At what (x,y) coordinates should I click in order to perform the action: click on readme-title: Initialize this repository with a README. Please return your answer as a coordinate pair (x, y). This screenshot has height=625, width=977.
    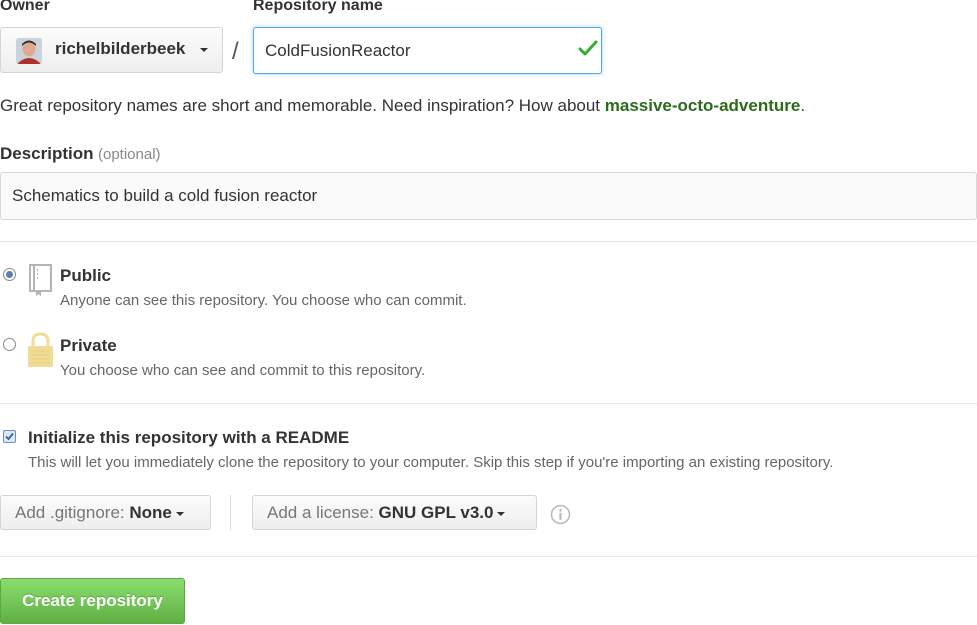
    Looking at the image, I should click on (189, 437).